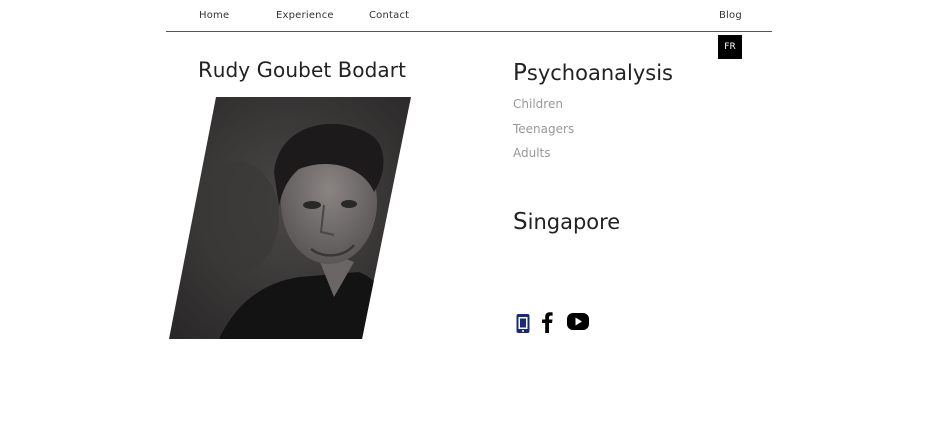 The width and height of the screenshot is (933, 434). I want to click on nav-experience: Experience, so click(305, 15).